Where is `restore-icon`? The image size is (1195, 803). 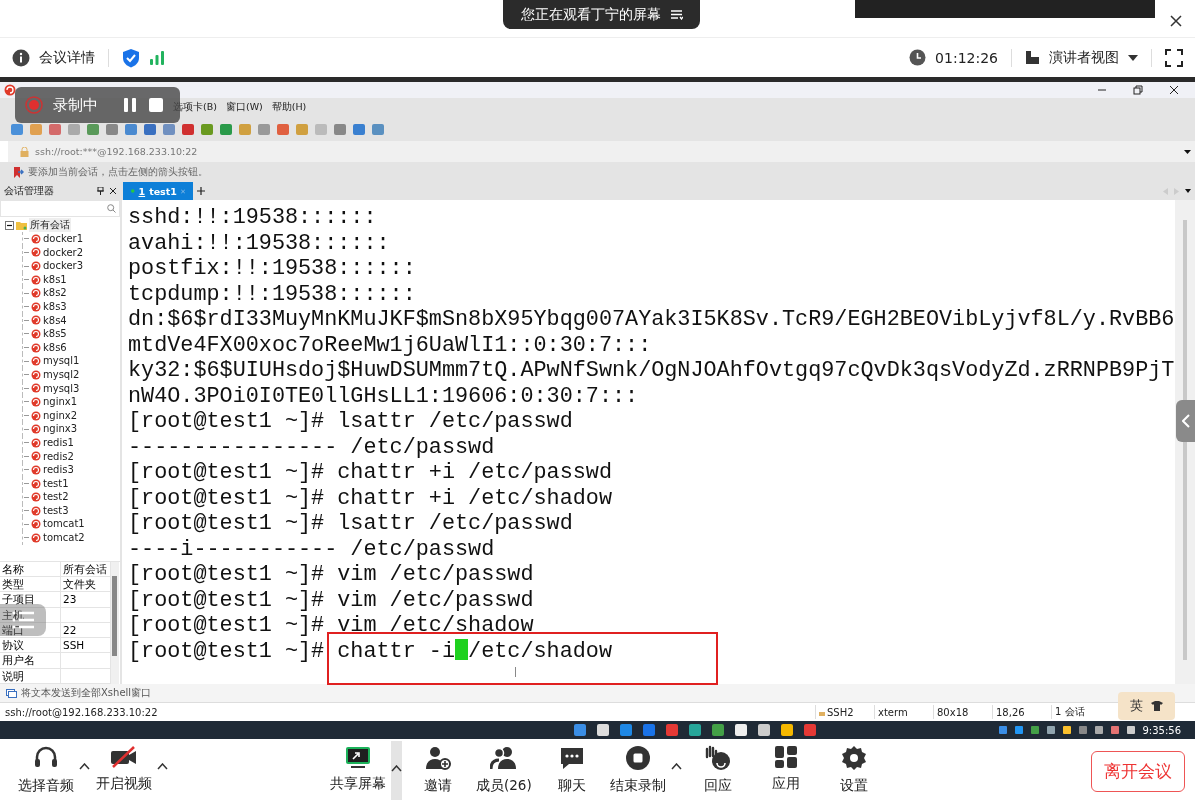
restore-icon is located at coordinates (1138, 90).